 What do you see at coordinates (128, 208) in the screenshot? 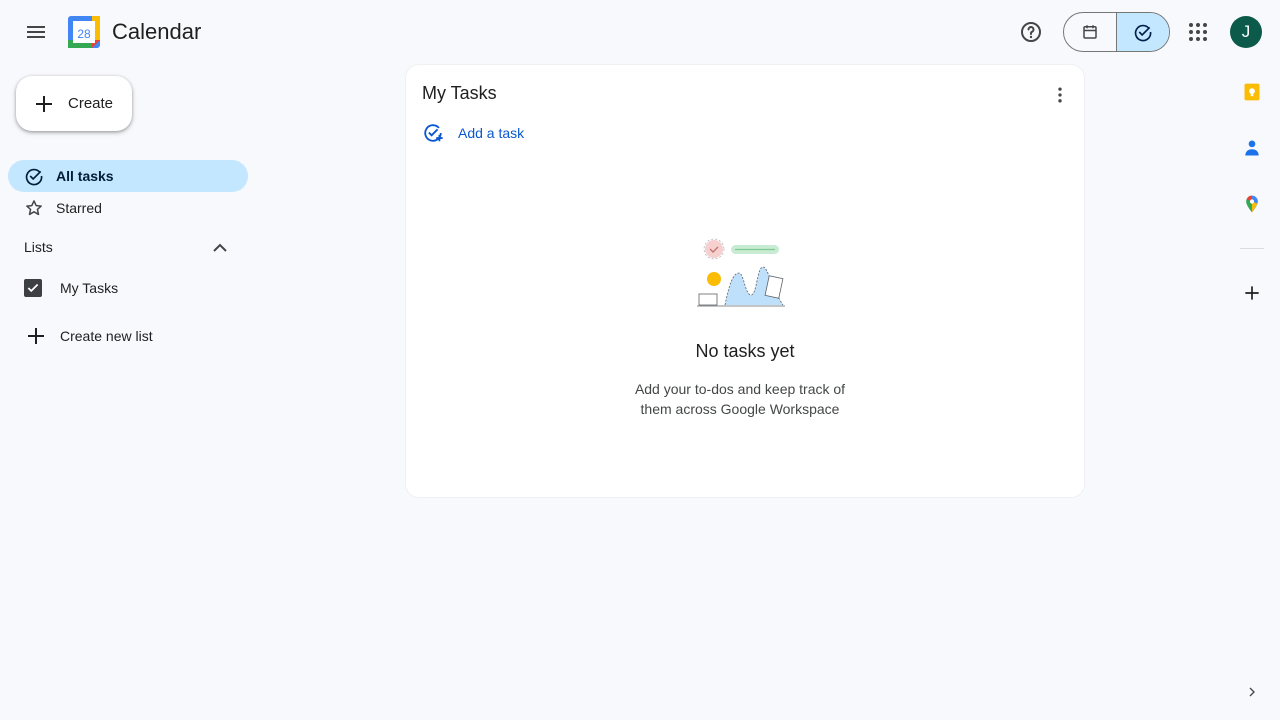
I see `sidebar-item-starred: Starred` at bounding box center [128, 208].